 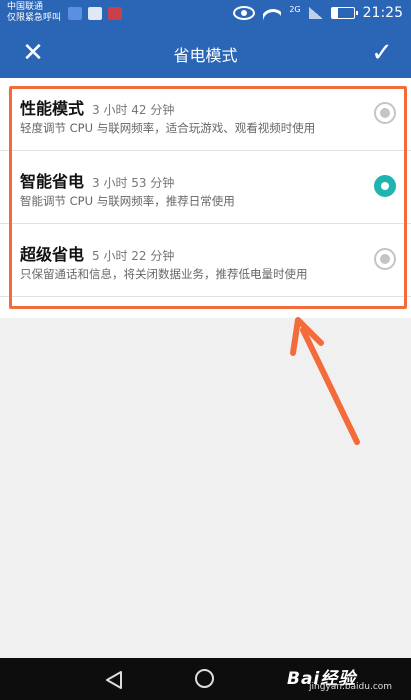 I want to click on annotation-arrow-icon, so click(x=325, y=381).